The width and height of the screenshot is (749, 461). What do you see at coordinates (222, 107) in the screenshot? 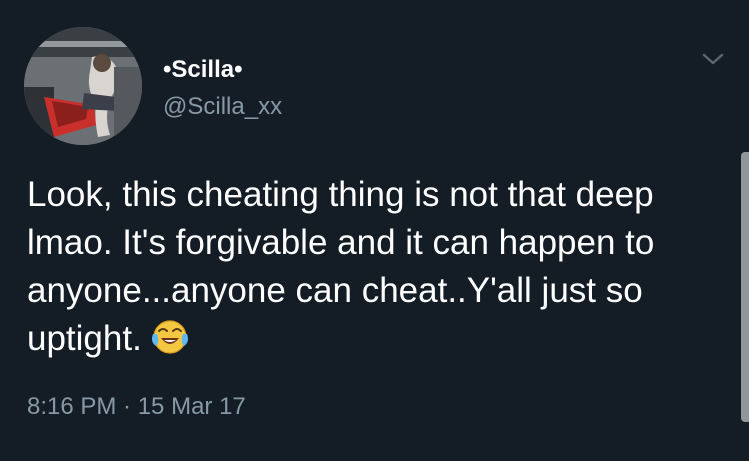
I see `user-handle: @Scilla_xx` at bounding box center [222, 107].